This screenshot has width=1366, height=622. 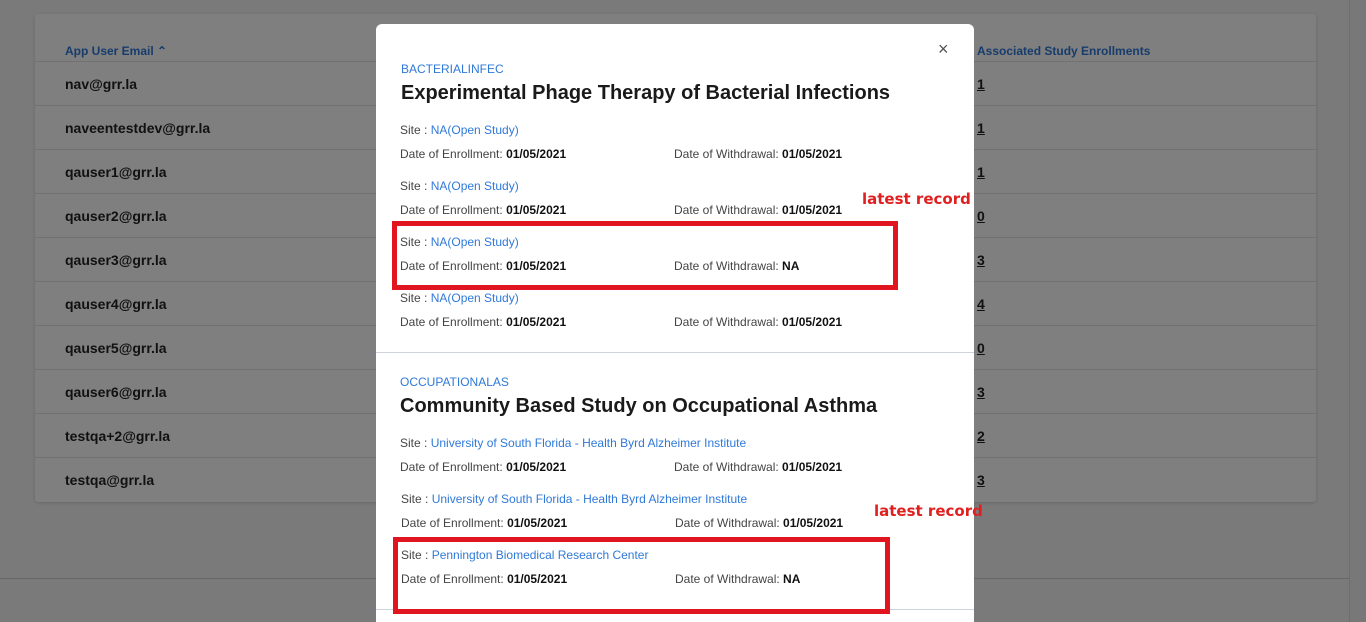 I want to click on study-code: BACTERIALINFEC, so click(x=452, y=69).